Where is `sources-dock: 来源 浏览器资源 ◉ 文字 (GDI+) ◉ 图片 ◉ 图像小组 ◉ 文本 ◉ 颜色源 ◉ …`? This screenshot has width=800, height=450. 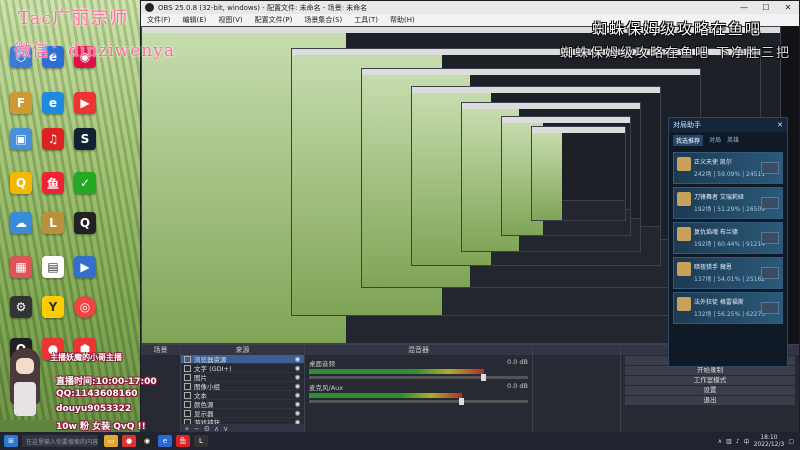 sources-dock: 来源 浏览器资源 ◉ 文字 (GDI+) ◉ 图片 ◉ 图像小组 ◉ 文本 ◉ 颜色源 ◉ … is located at coordinates (243, 389).